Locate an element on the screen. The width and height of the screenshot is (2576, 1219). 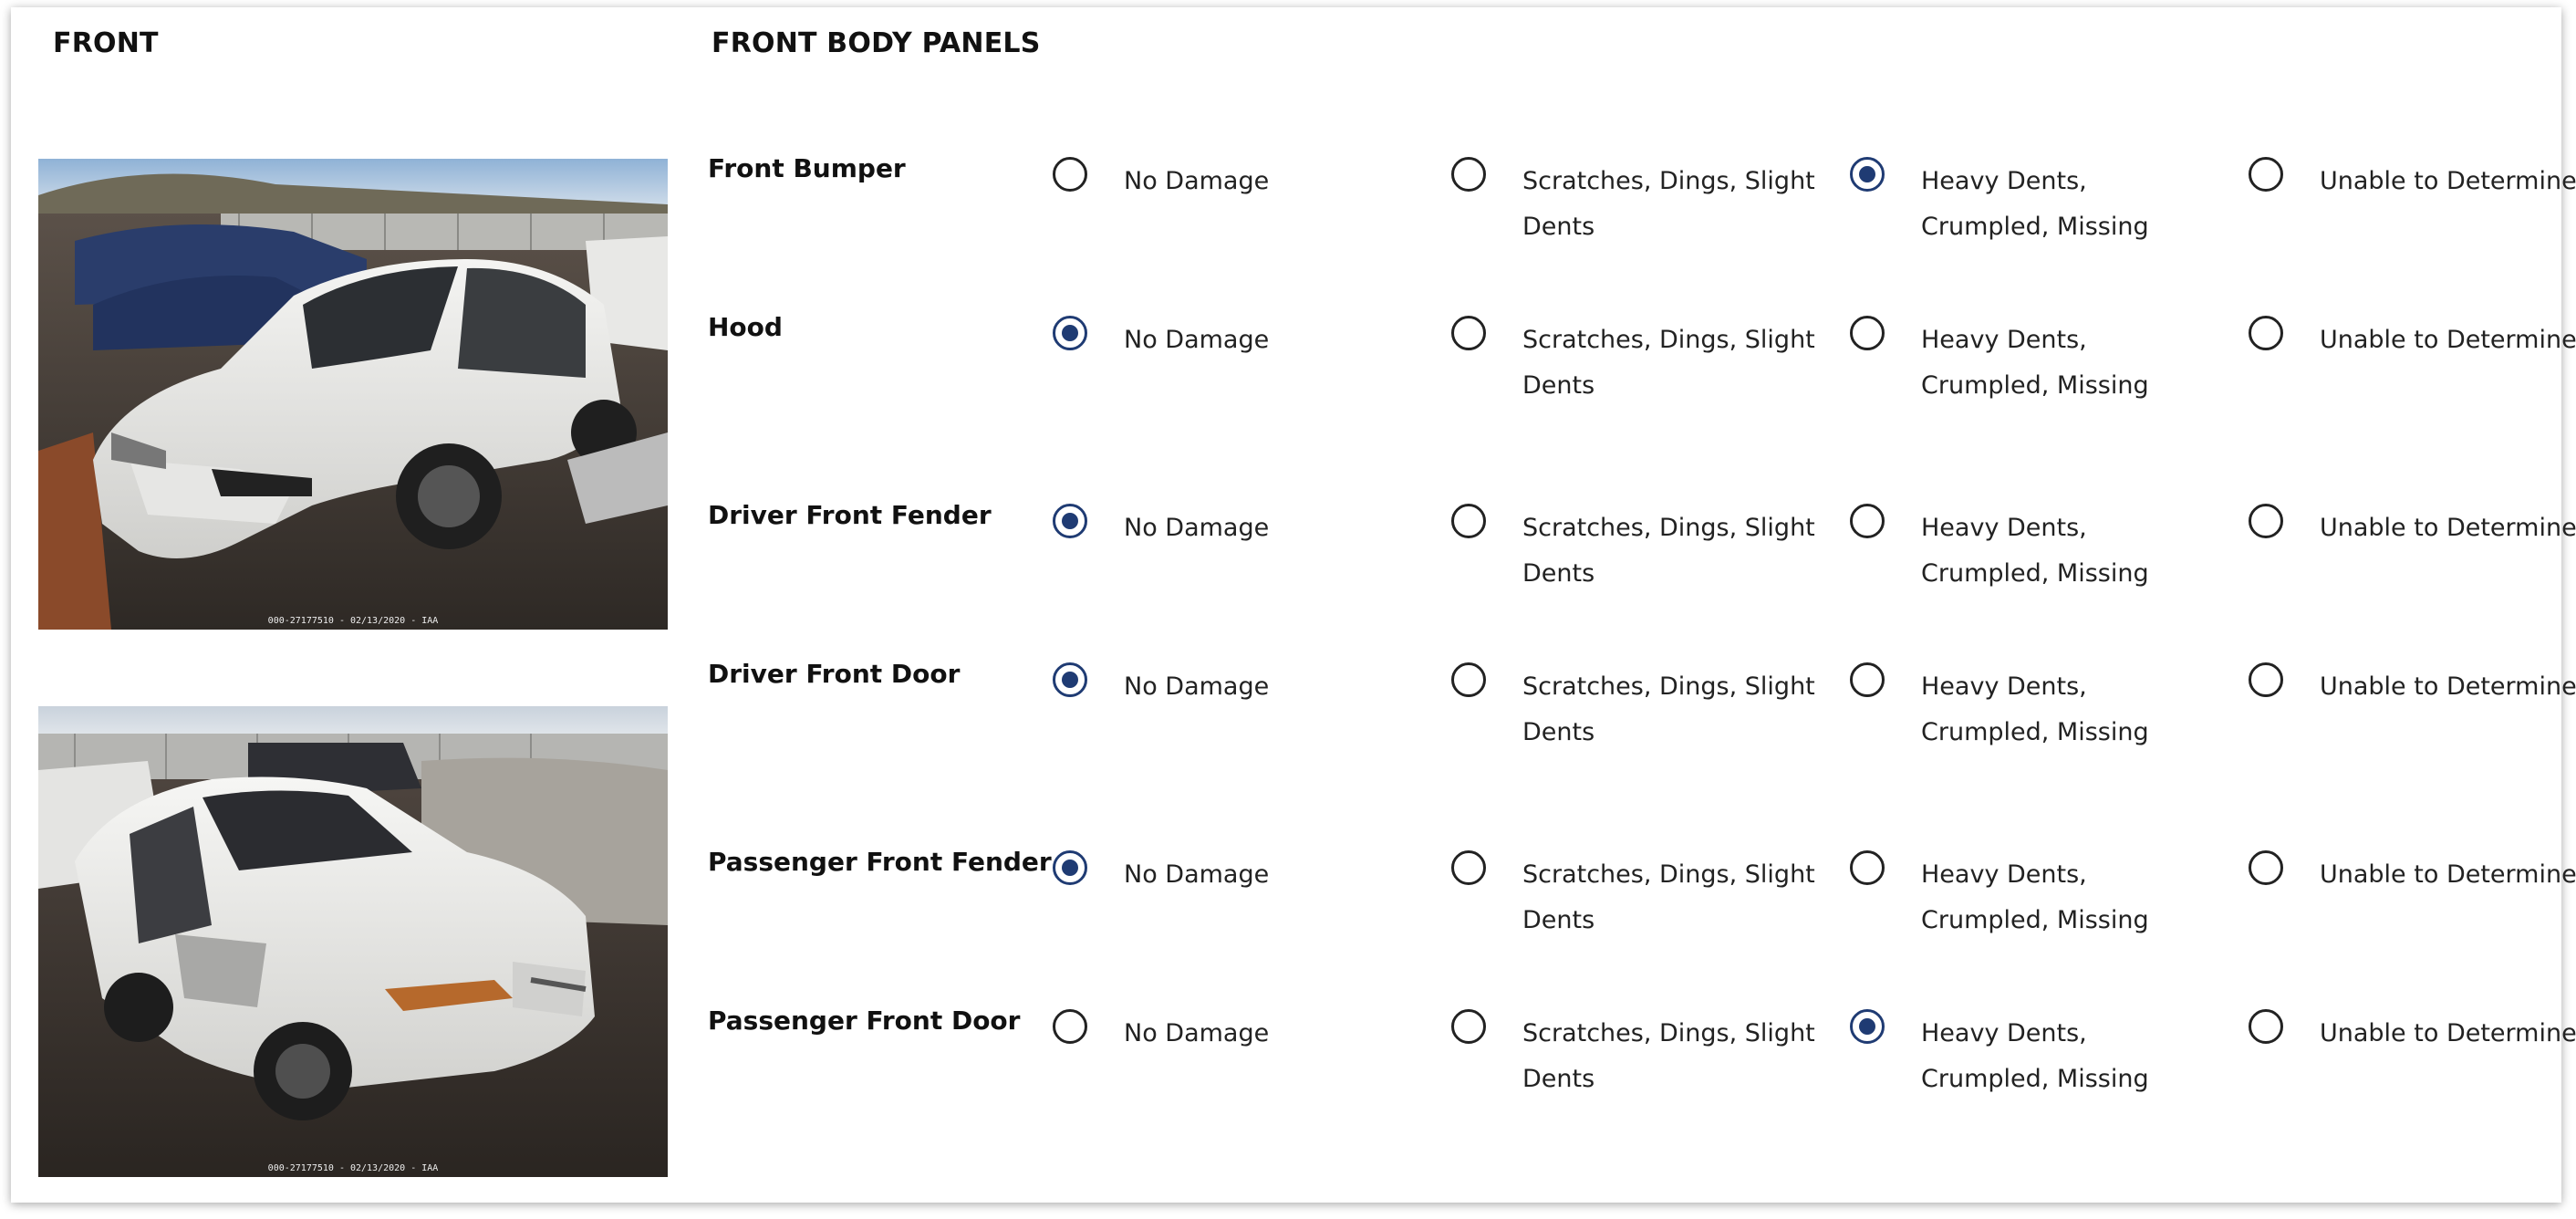
front-body-panels-title: FRONT BODY PANELS is located at coordinates (876, 43).